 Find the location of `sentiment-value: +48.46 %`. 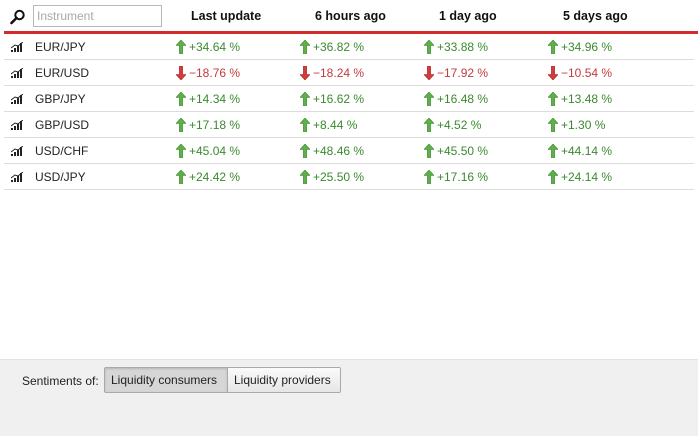

sentiment-value: +48.46 % is located at coordinates (339, 151).